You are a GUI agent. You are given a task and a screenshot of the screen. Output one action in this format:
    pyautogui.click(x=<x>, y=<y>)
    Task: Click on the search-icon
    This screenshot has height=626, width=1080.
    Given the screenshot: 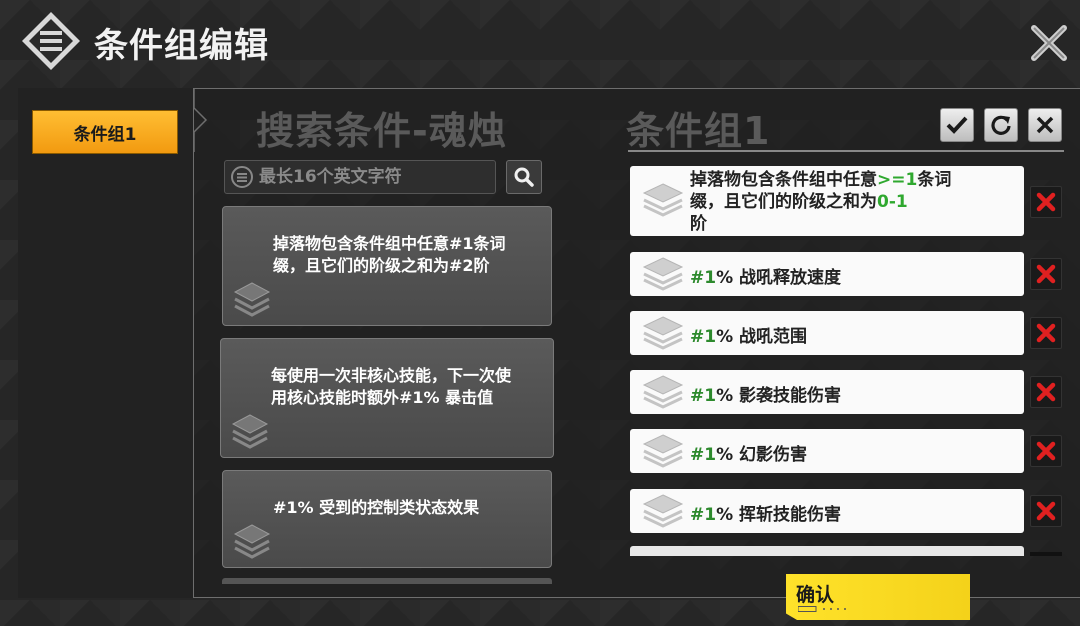 What is the action you would take?
    pyautogui.click(x=524, y=177)
    